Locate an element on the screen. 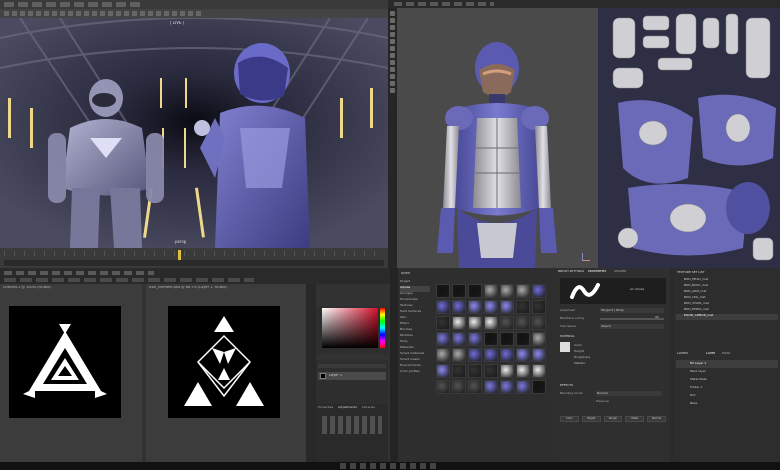 This screenshot has width=780, height=470. substance-2d-view is located at coordinates (689, 138).